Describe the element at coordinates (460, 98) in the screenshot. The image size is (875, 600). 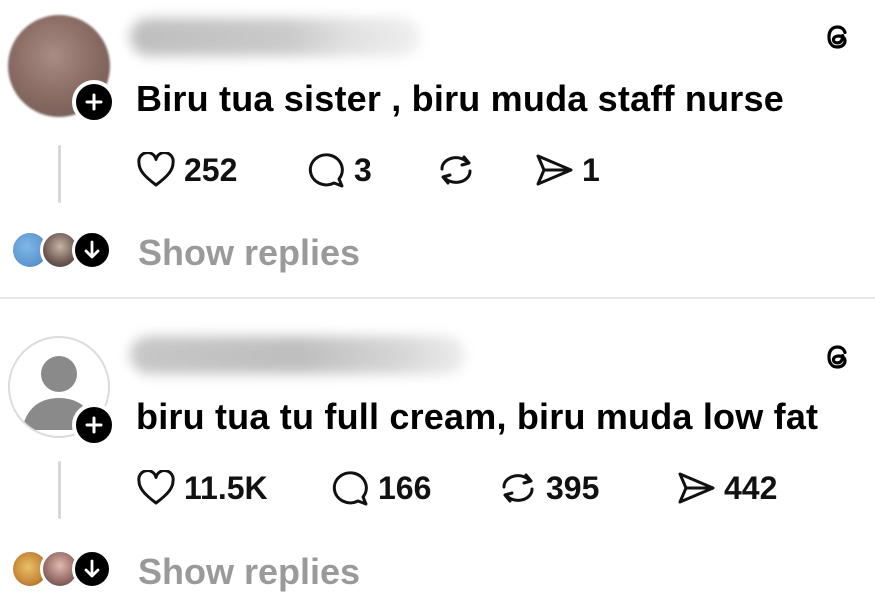
I see `reply-text: Biru tua sister , biru muda staff nurse` at that location.